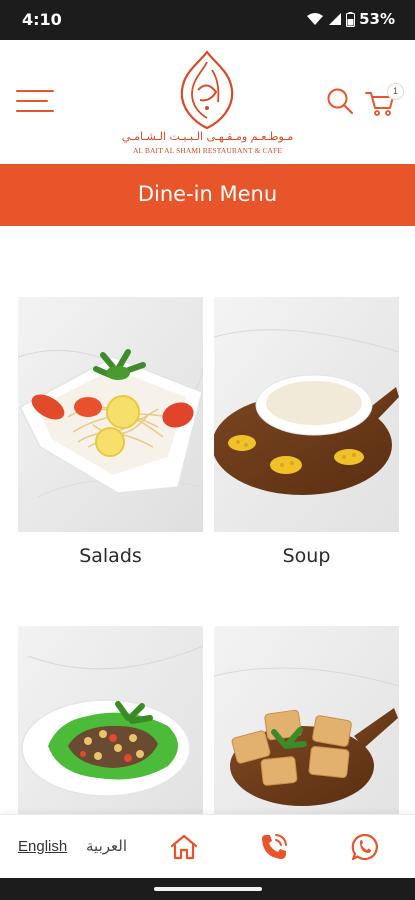 The height and width of the screenshot is (900, 415). I want to click on search-button, so click(340, 101).